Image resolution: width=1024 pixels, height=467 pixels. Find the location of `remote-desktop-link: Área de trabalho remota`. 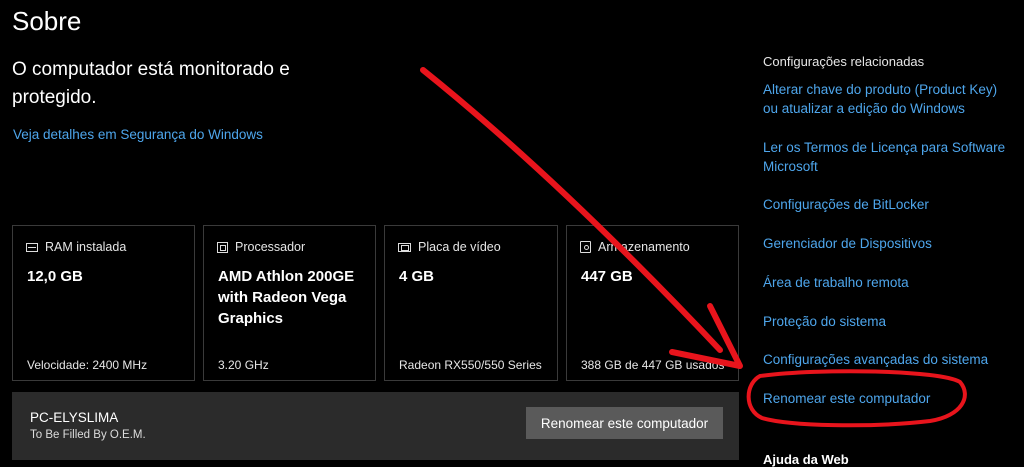

remote-desktop-link: Área de trabalho remota is located at coordinates (888, 282).